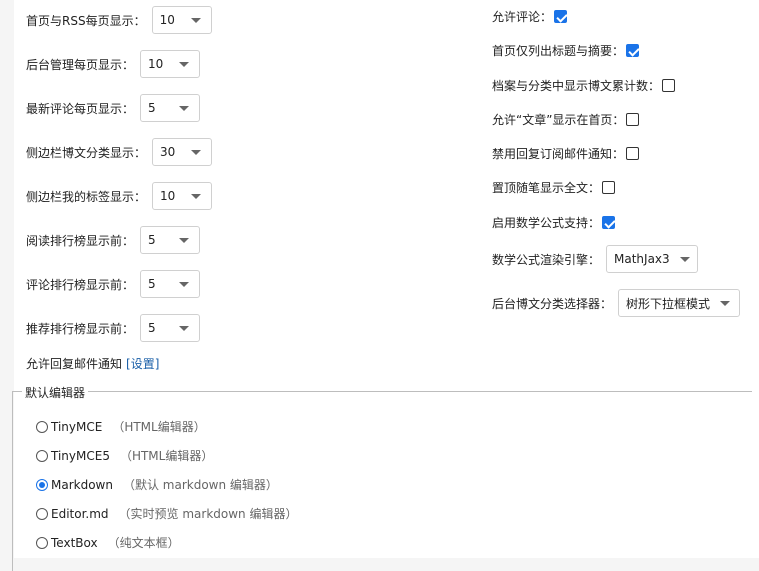 This screenshot has width=759, height=571. I want to click on editor-option-tinymce5: TinyMCE5 （HTML编辑器）, so click(124, 455).